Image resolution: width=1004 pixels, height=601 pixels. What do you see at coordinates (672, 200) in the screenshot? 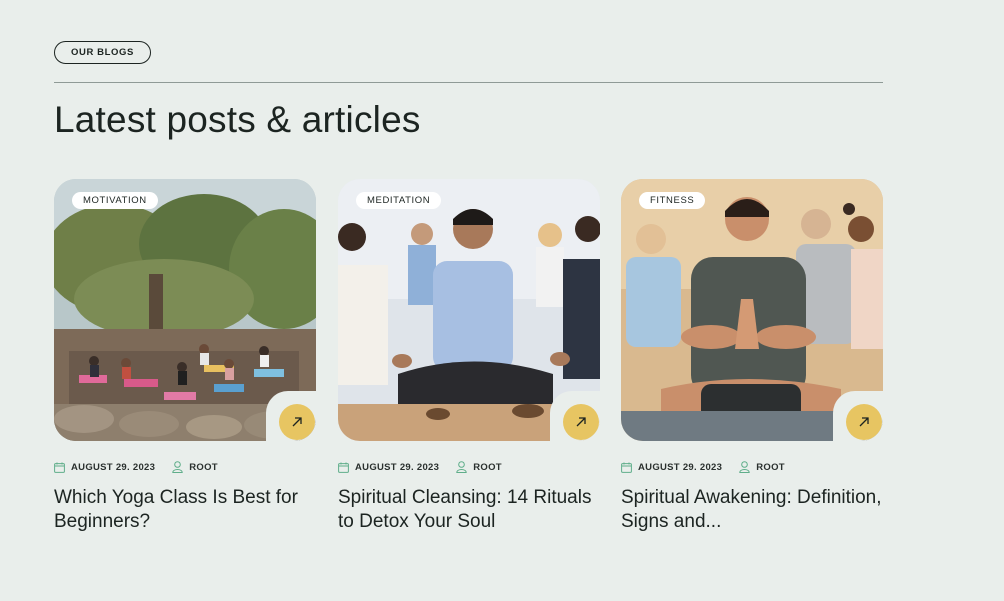
I see `category-tag: FITNESS` at bounding box center [672, 200].